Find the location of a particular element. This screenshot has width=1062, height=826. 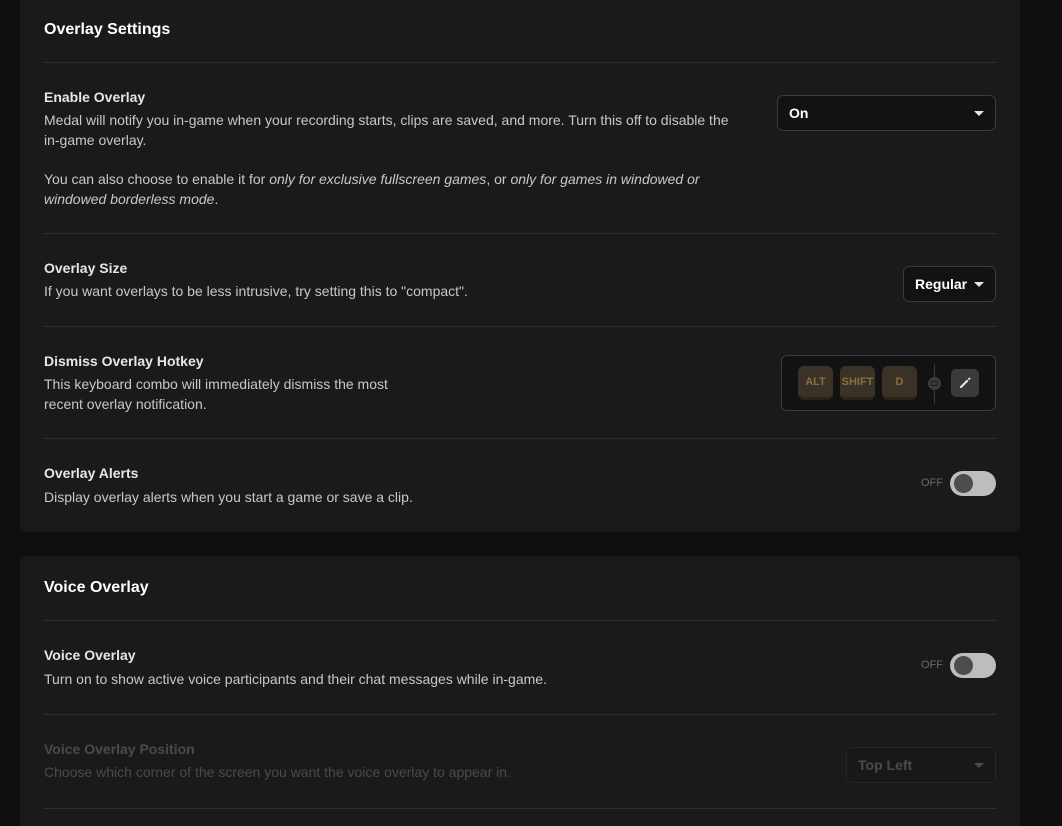

pencil-icon is located at coordinates (965, 382).